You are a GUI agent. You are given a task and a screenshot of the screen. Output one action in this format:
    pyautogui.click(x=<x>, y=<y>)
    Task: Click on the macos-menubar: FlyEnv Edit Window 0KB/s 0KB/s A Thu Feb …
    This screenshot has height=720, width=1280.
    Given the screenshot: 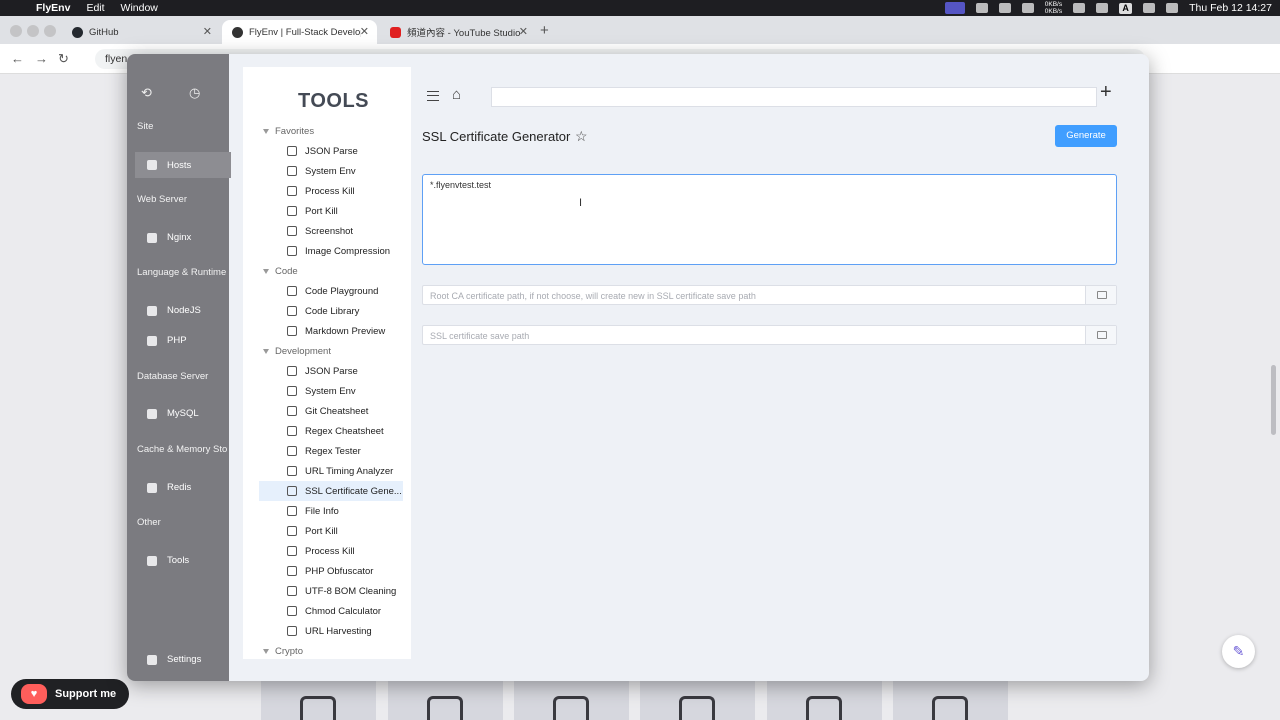 What is the action you would take?
    pyautogui.click(x=640, y=8)
    